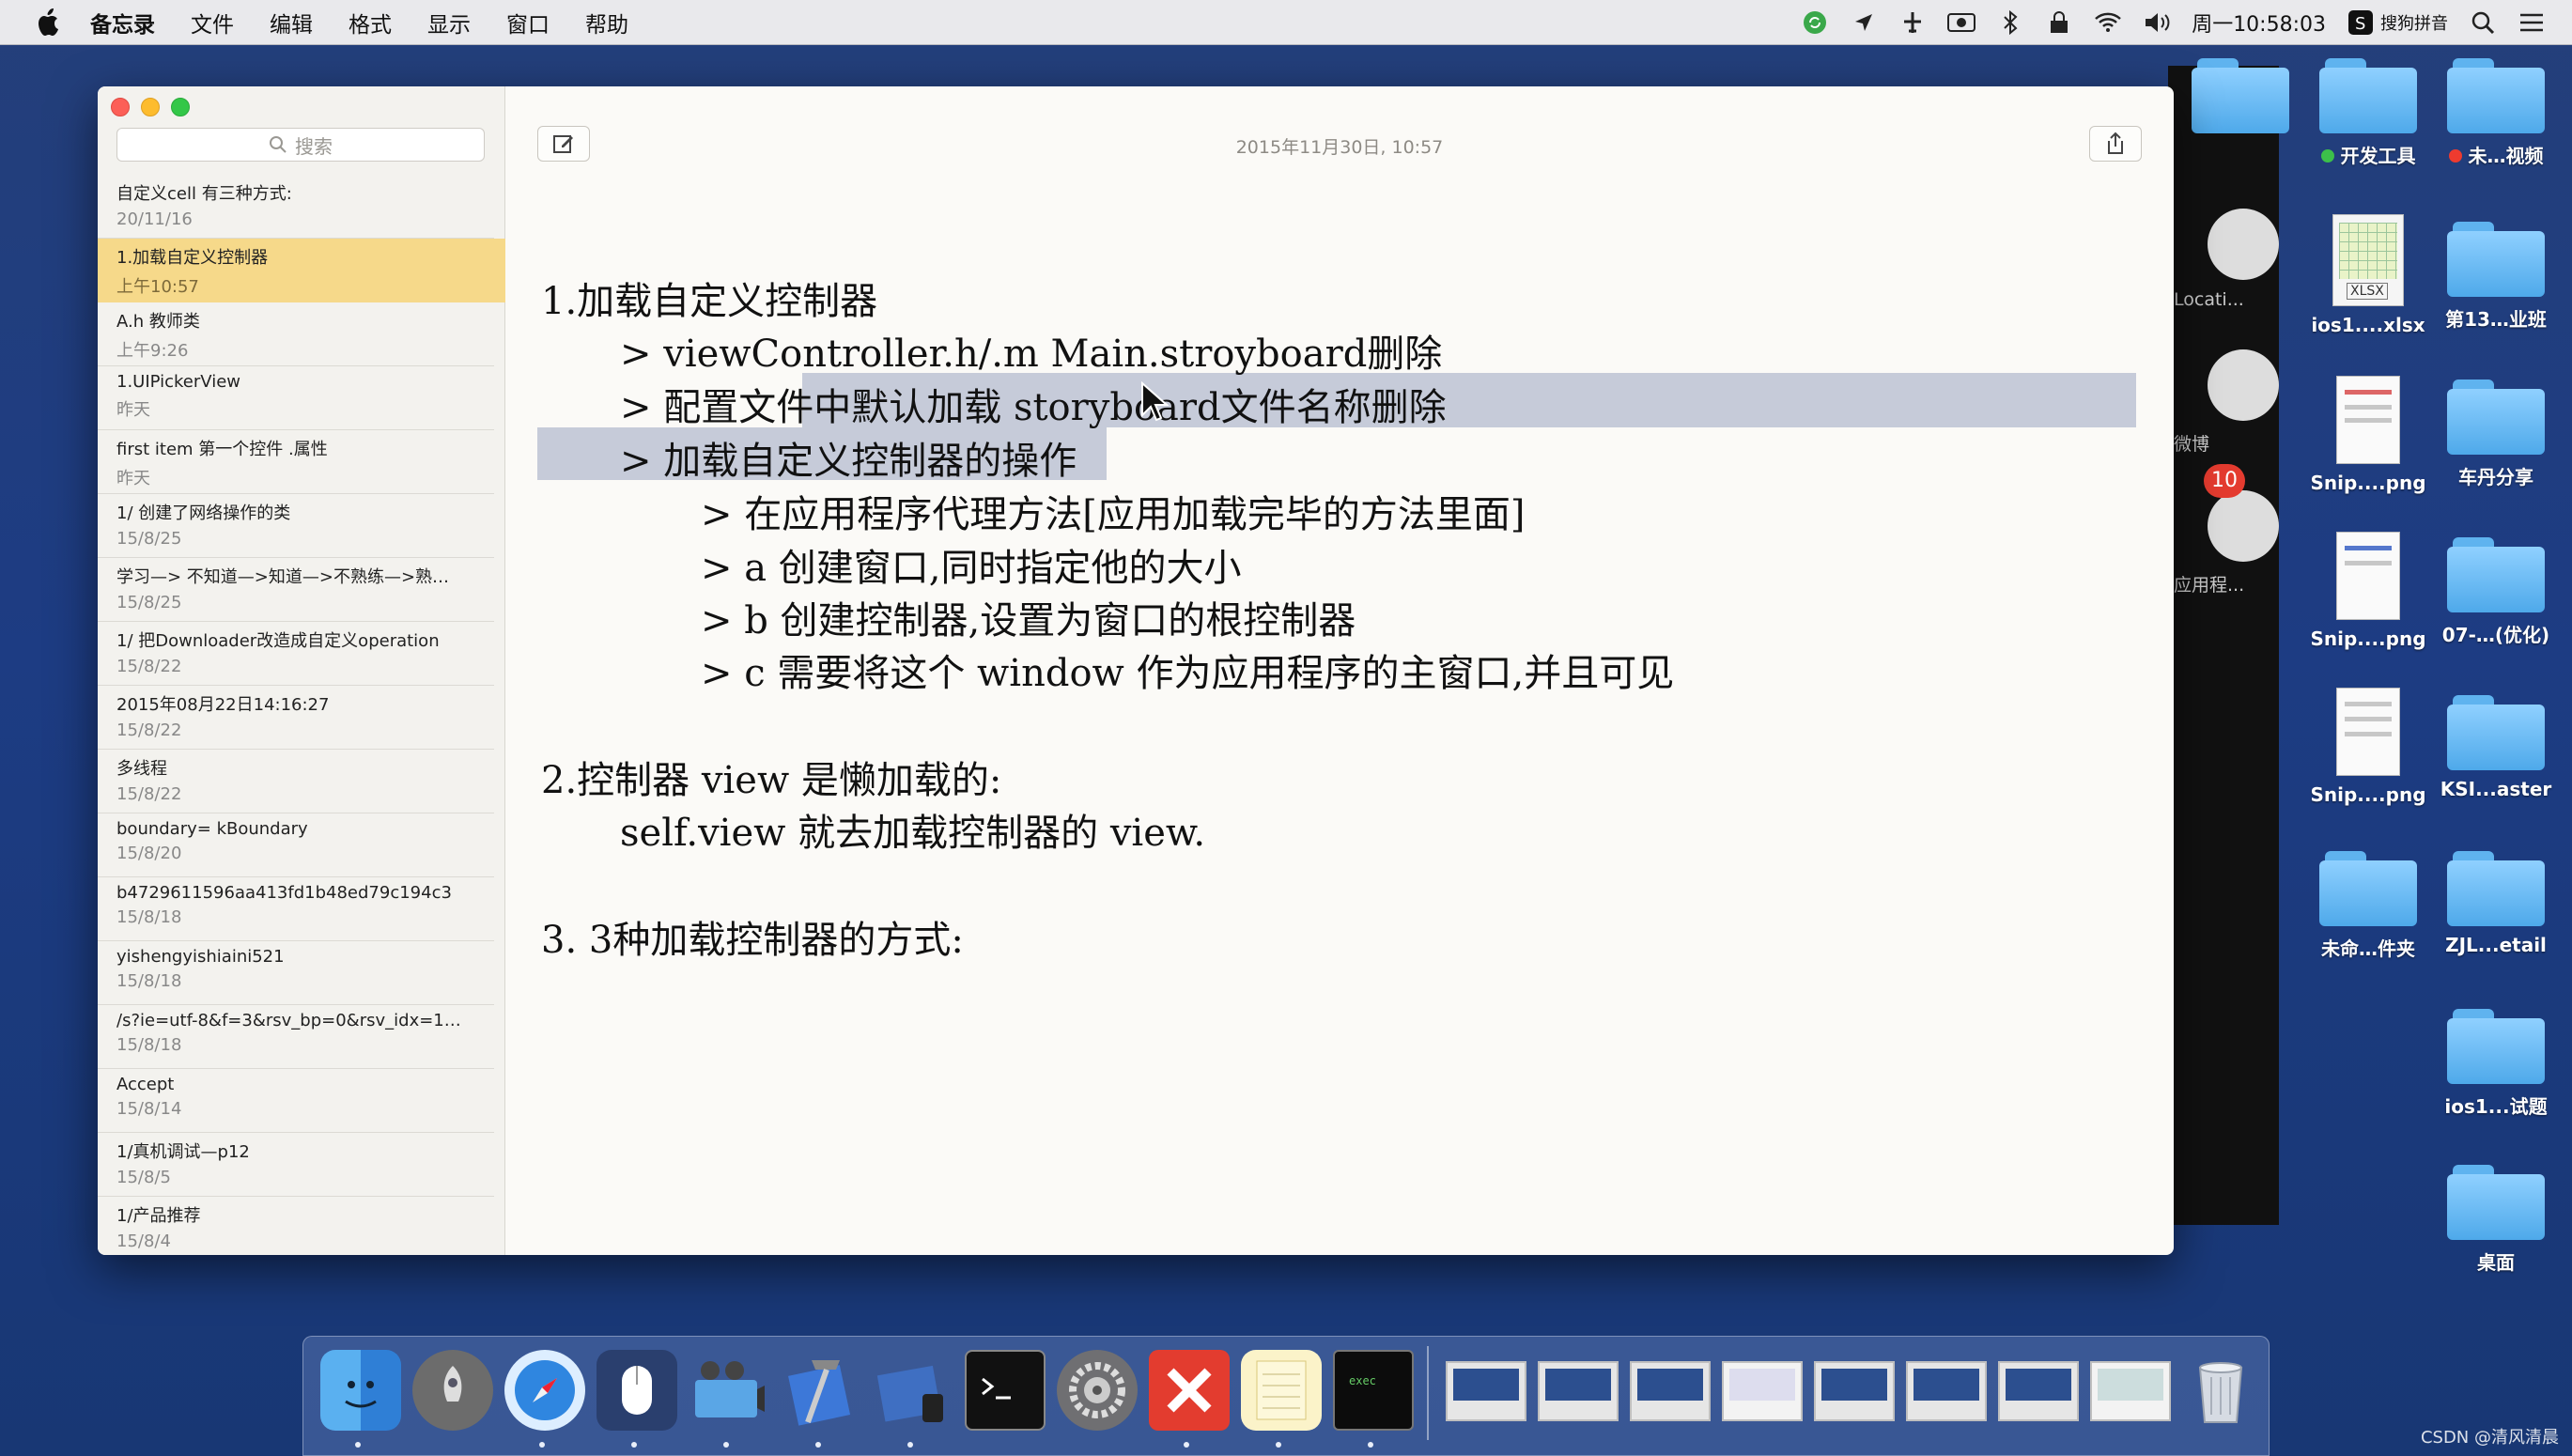  I want to click on volume-icon, so click(2157, 22).